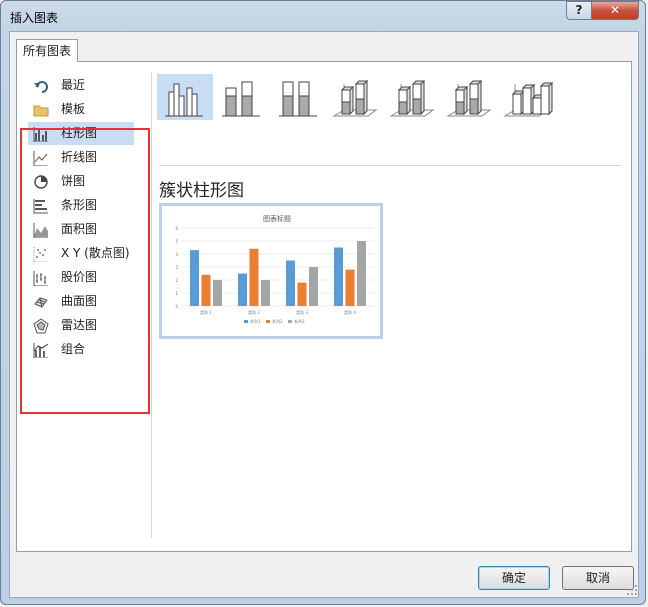 The image size is (648, 607). What do you see at coordinates (206, 312) in the screenshot?
I see `x-tick-label: 类别 1` at bounding box center [206, 312].